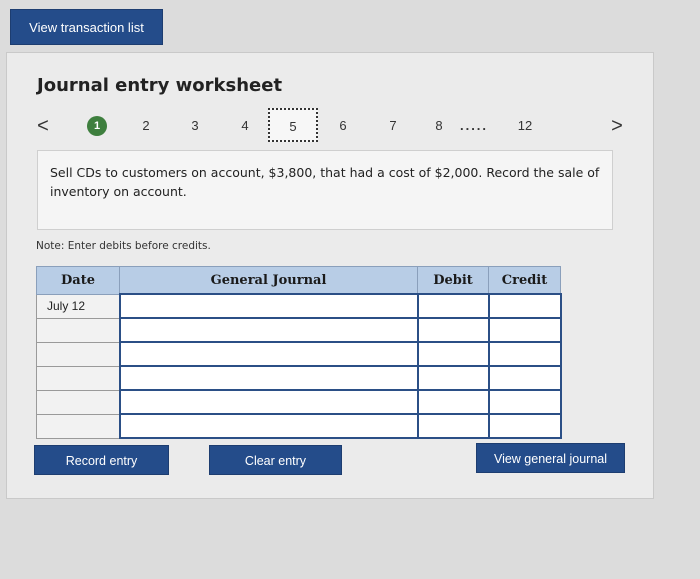 This screenshot has width=700, height=579. What do you see at coordinates (146, 126) in the screenshot?
I see `pager-item-2: 2` at bounding box center [146, 126].